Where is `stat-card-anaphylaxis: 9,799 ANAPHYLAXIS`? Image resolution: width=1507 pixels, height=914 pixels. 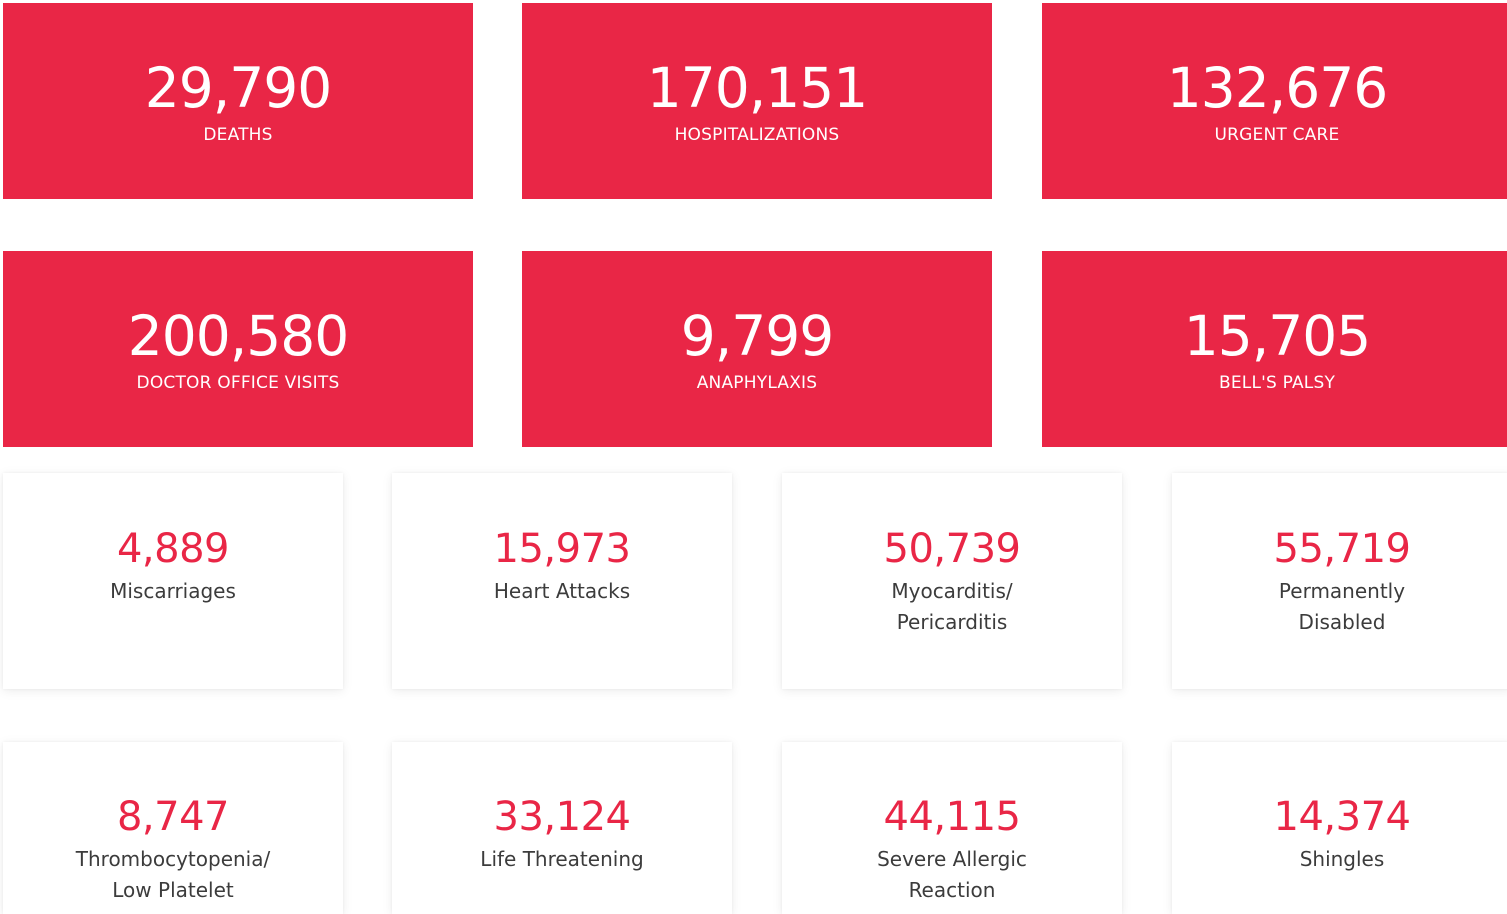 stat-card-anaphylaxis: 9,799 ANAPHYLAXIS is located at coordinates (757, 349).